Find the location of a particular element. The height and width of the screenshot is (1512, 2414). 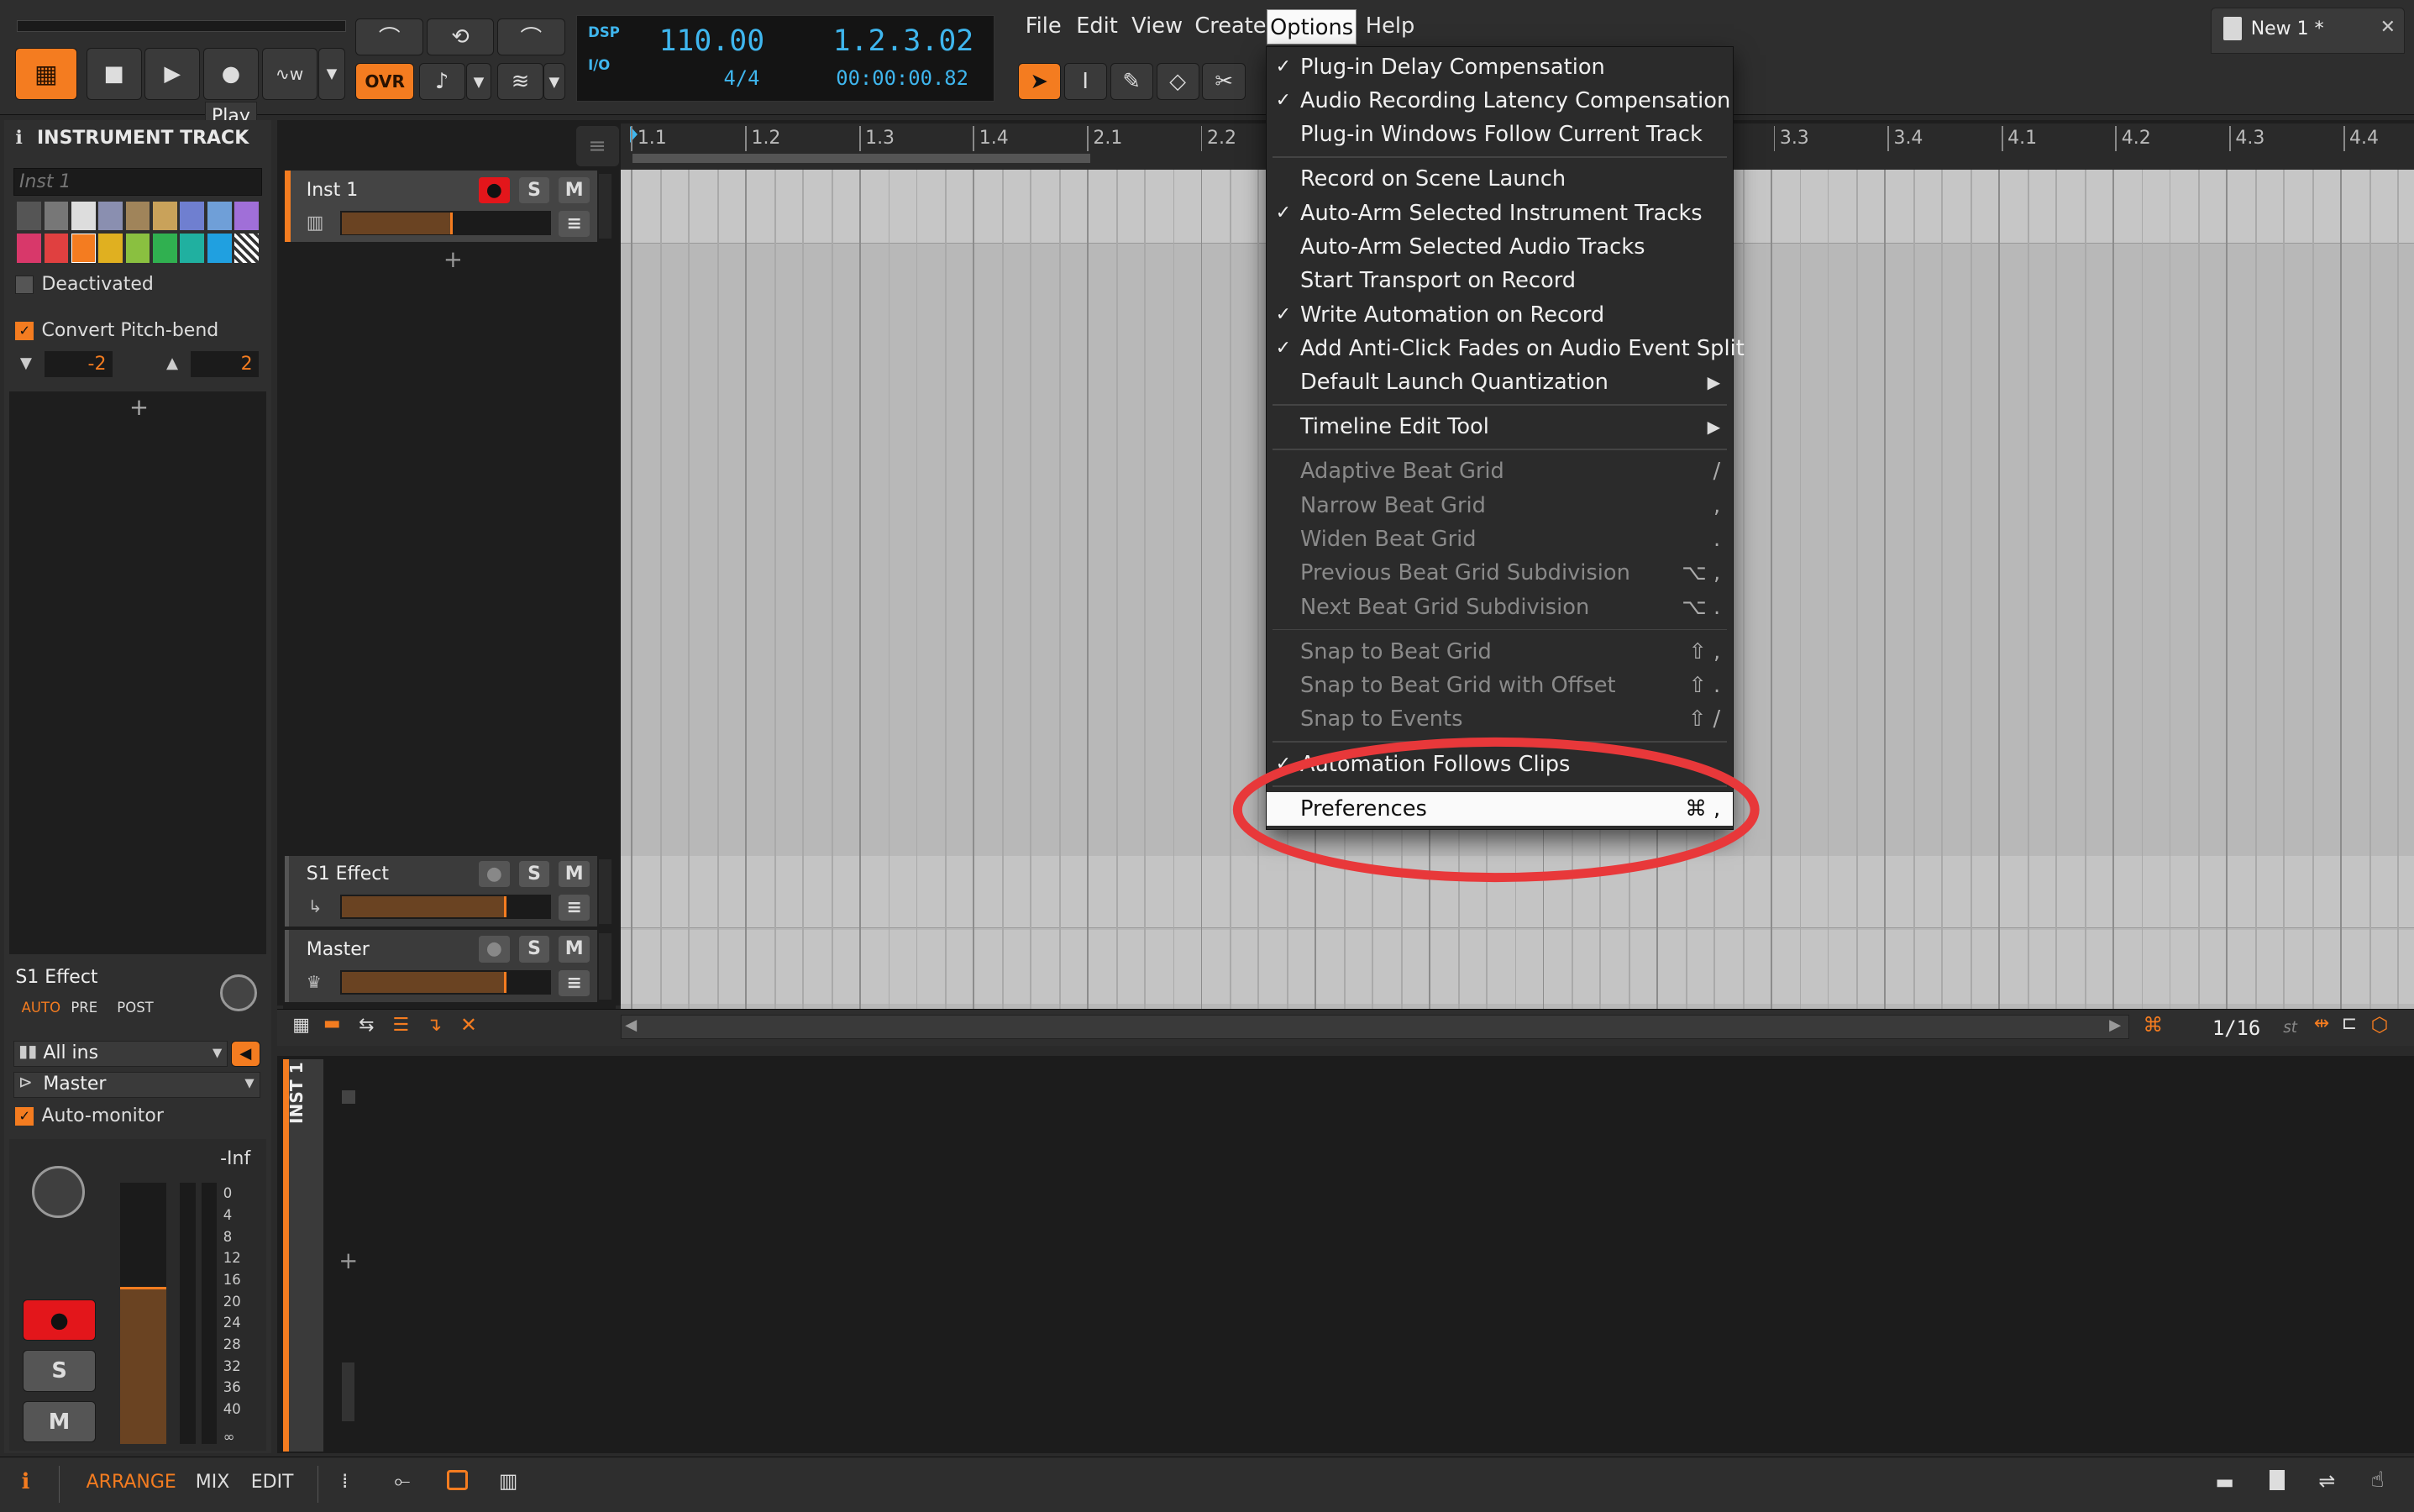

view-mix-tab: MIX is located at coordinates (213, 1482).